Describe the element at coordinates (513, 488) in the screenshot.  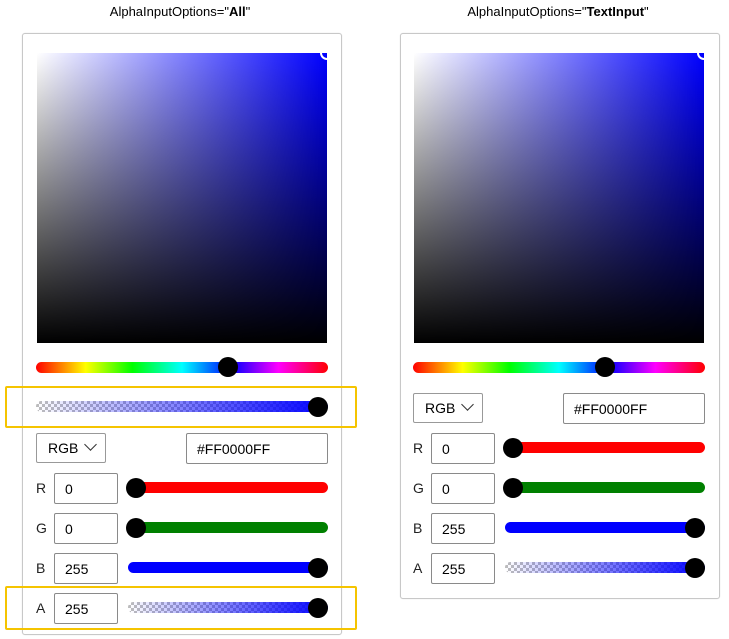
I see `right-green-slider-thumb` at that location.